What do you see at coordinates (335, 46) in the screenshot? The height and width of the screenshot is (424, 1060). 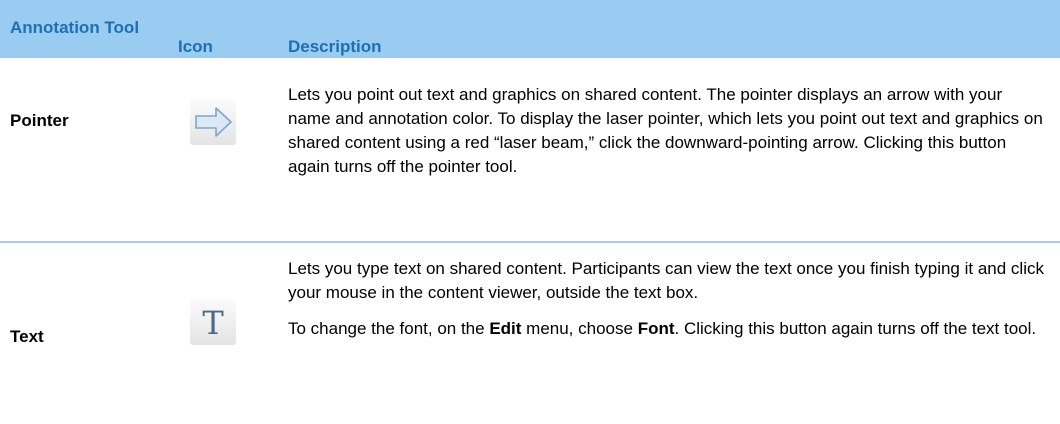 I see `header-description: Description` at bounding box center [335, 46].